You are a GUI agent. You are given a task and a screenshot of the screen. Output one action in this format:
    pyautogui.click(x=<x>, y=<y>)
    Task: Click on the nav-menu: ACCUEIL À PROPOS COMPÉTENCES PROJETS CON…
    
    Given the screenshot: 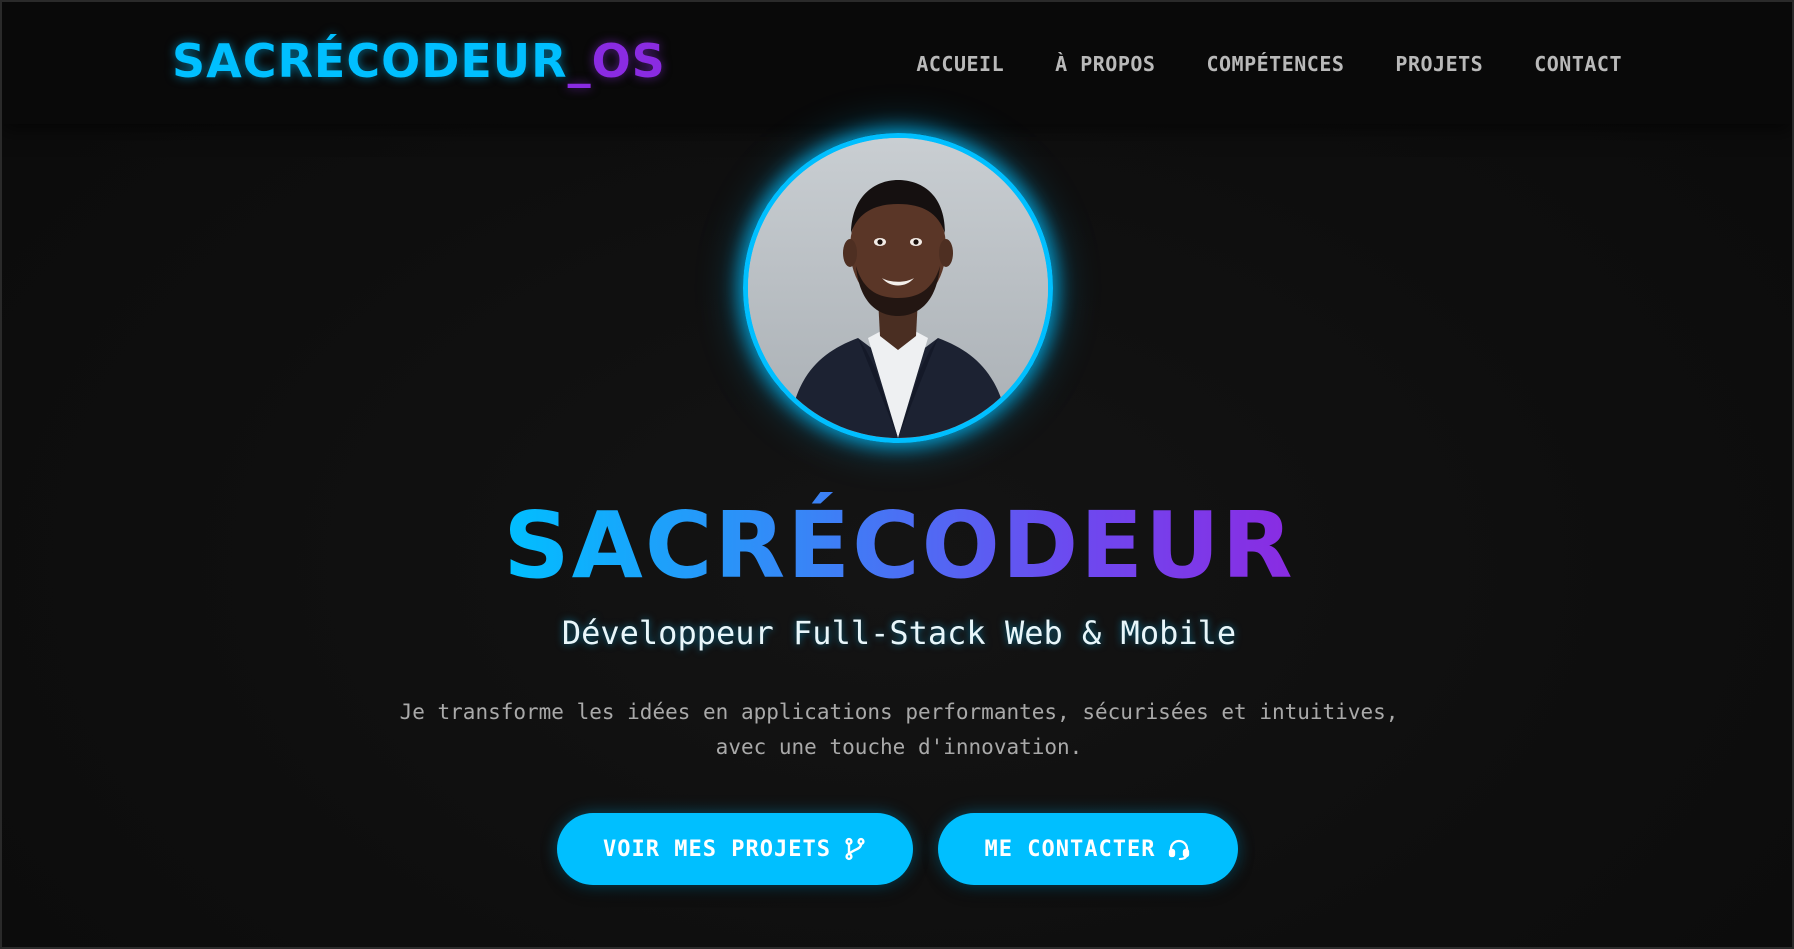 What is the action you would take?
    pyautogui.click(x=1269, y=64)
    